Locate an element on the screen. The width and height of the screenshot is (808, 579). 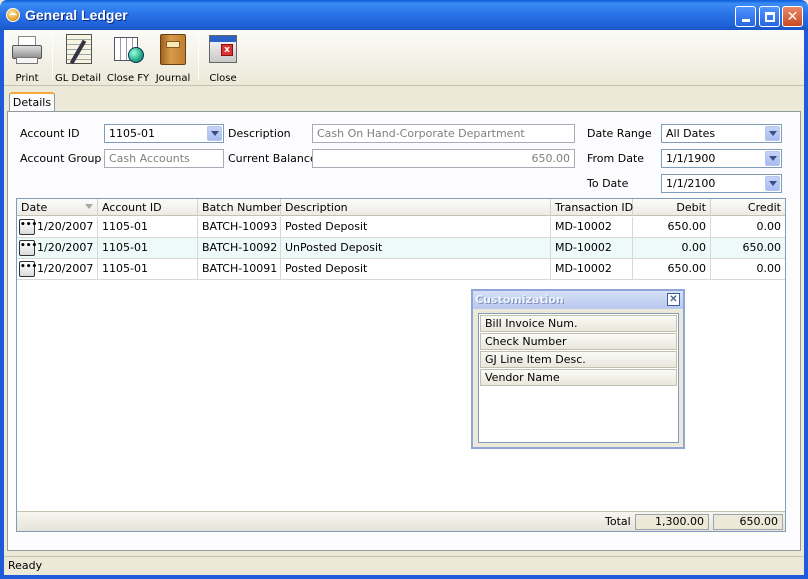
maximize-icon is located at coordinates (769, 16).